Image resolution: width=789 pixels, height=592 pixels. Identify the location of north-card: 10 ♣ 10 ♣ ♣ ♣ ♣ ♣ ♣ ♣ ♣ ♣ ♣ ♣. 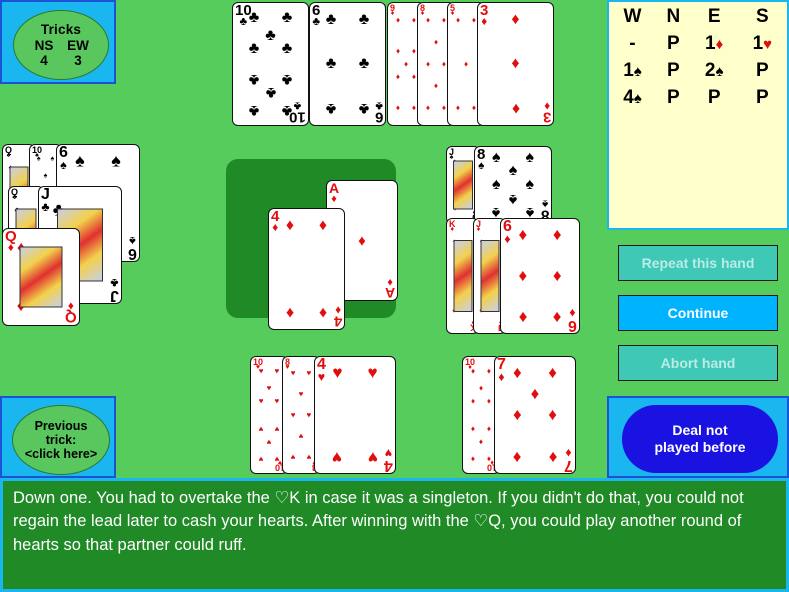
(270, 64).